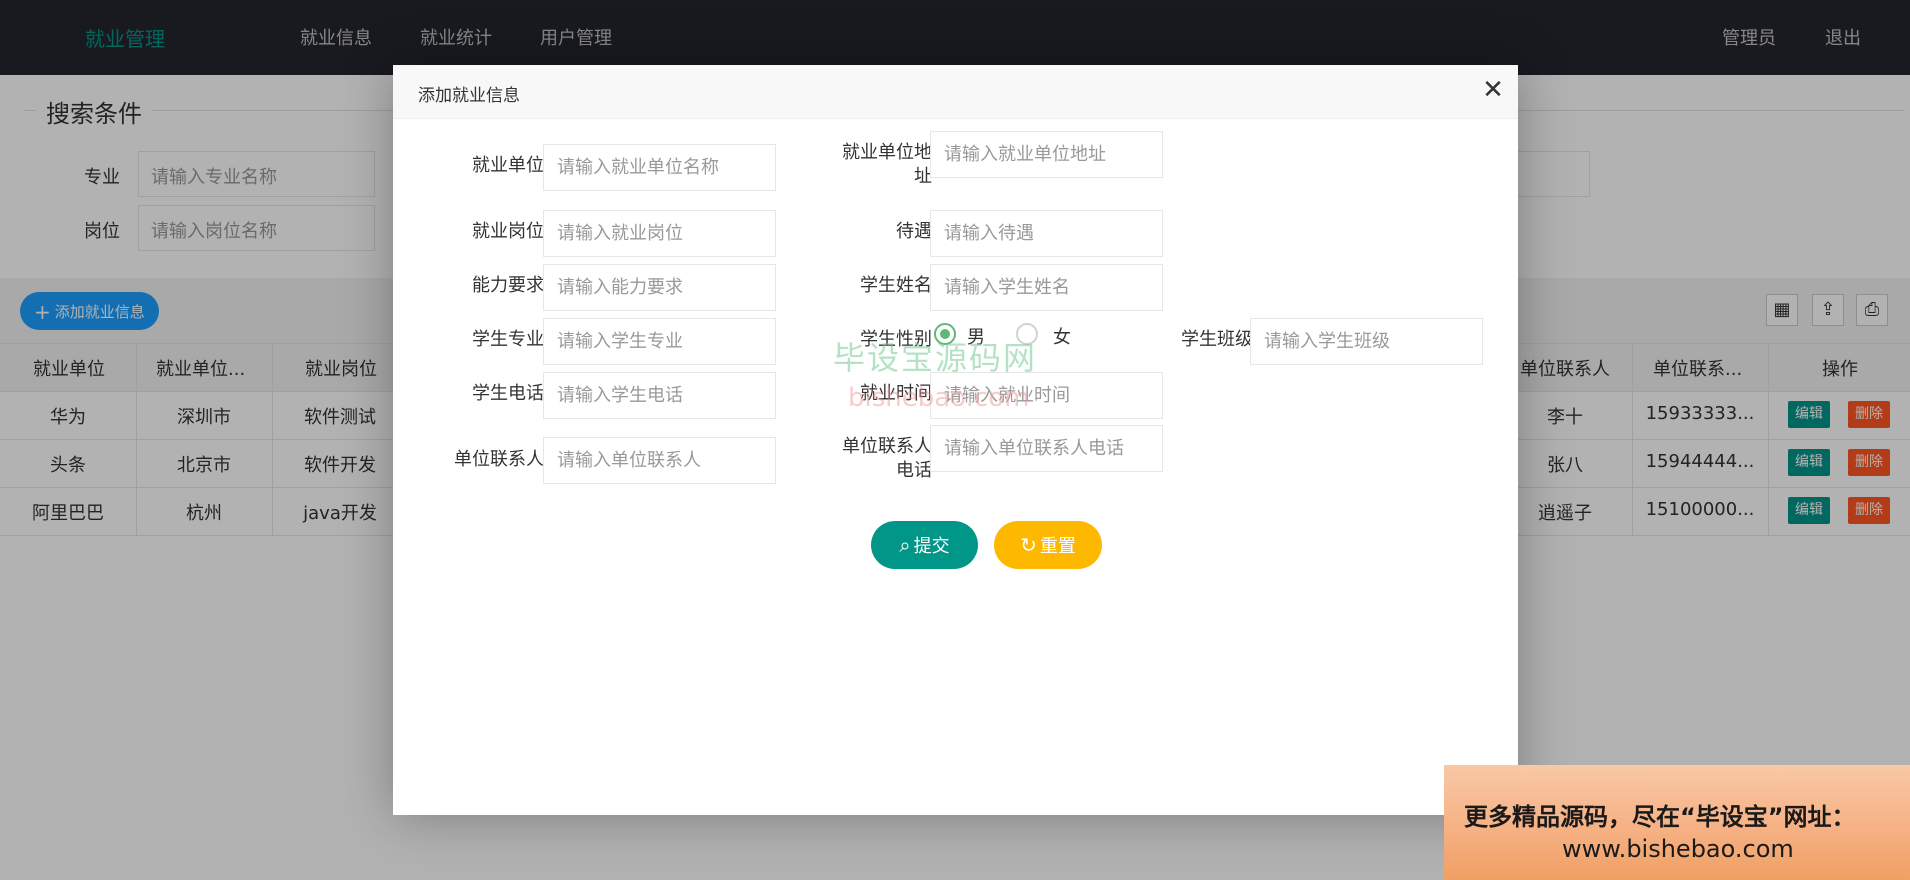 The height and width of the screenshot is (880, 1910). I want to click on reset-button: ↻ 重置, so click(1048, 545).